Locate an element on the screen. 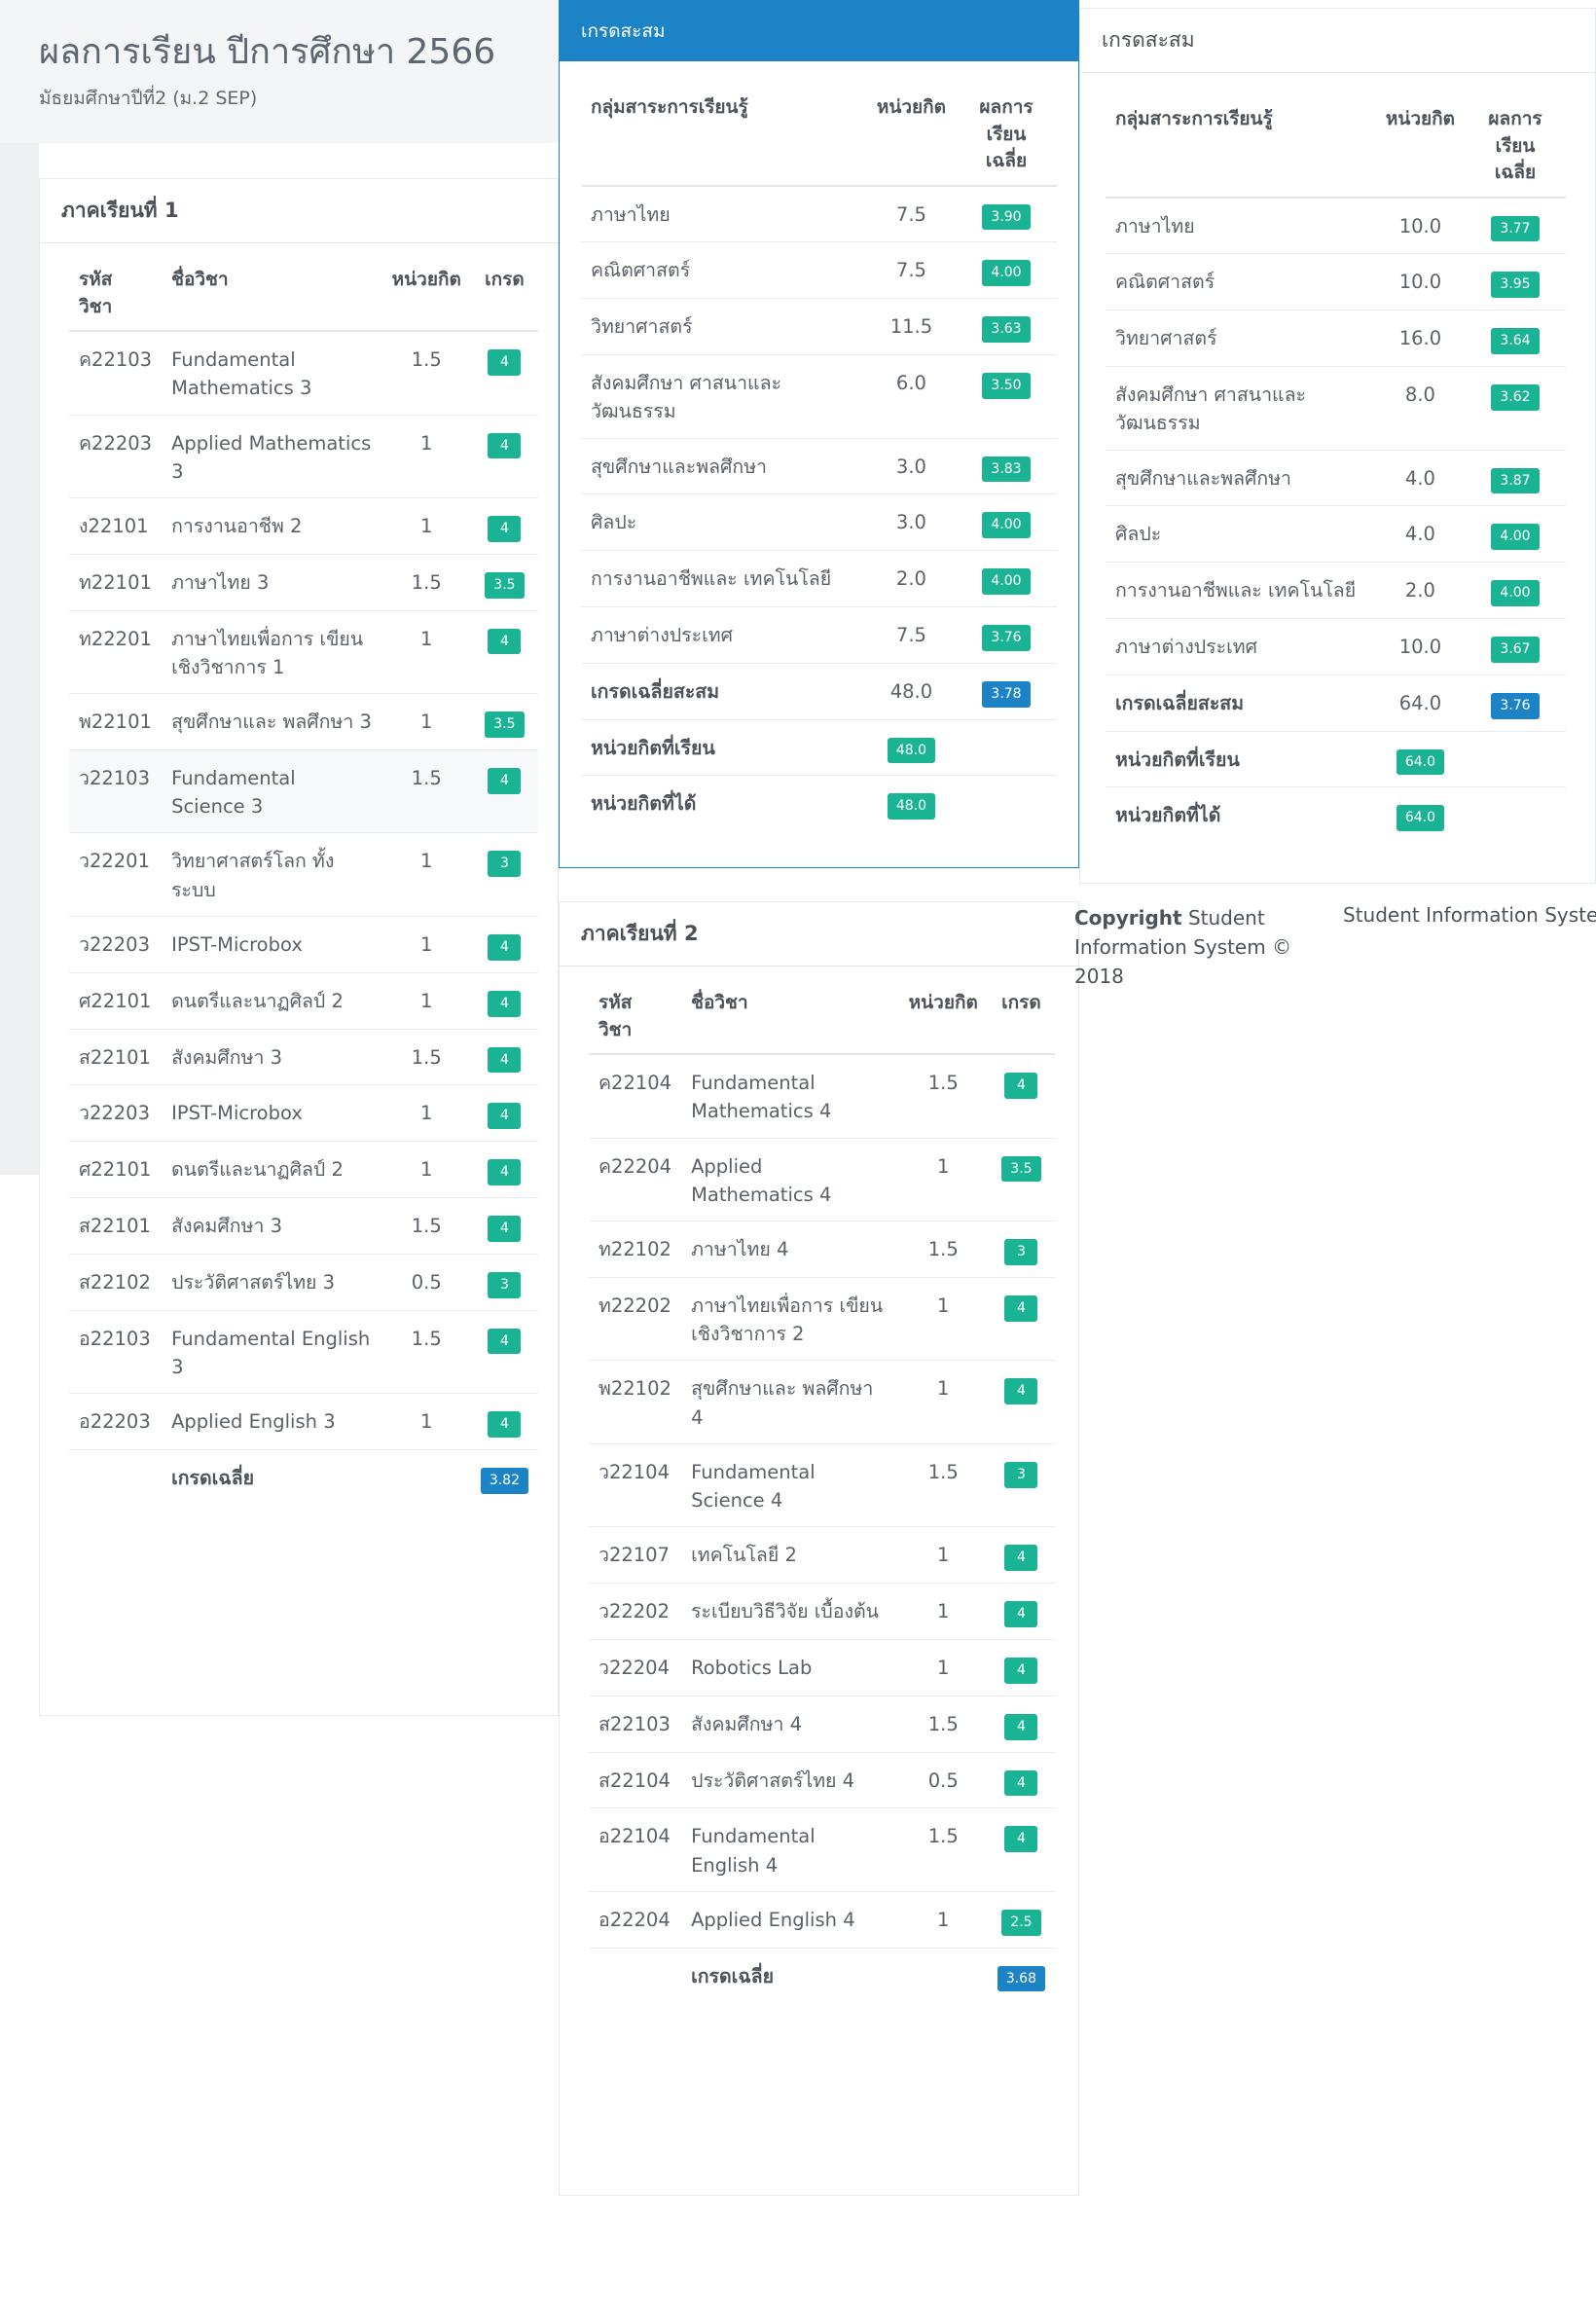 The height and width of the screenshot is (2297, 1596). empty-cell is located at coordinates (1006, 803).